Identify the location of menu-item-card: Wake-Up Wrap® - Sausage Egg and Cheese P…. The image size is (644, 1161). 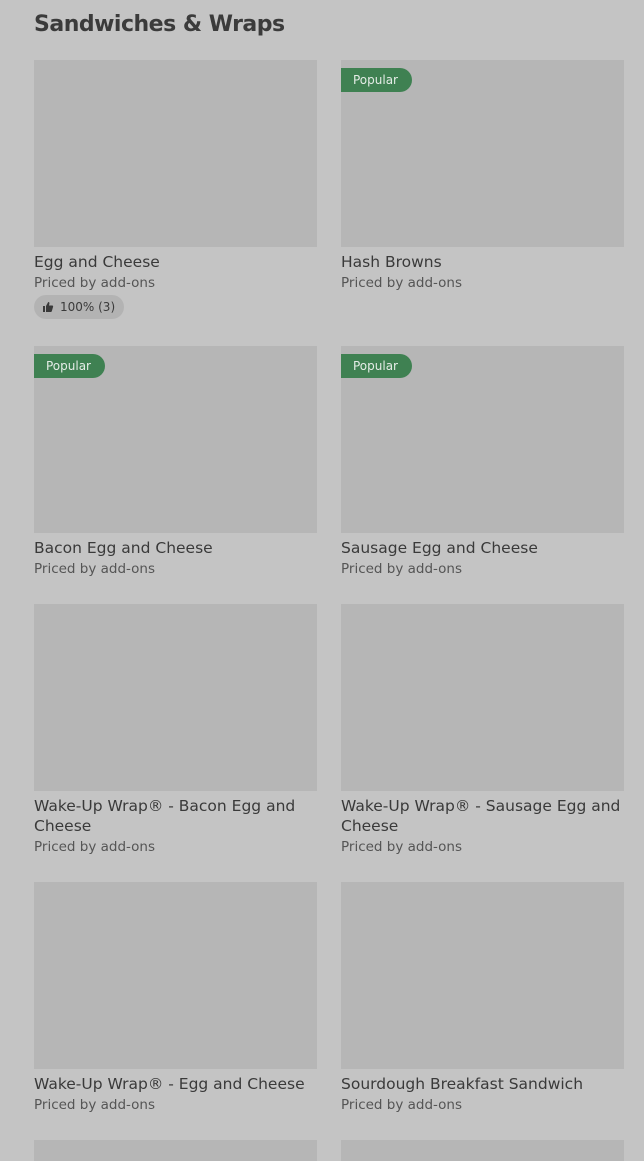
(482, 729).